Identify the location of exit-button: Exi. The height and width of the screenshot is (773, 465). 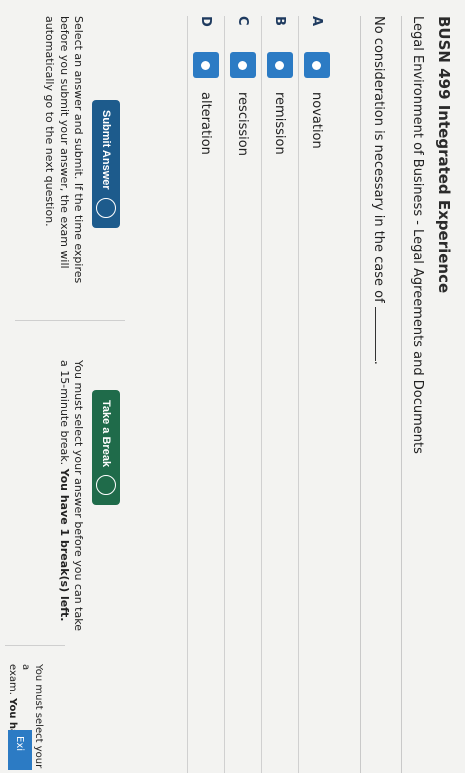
(20, 750).